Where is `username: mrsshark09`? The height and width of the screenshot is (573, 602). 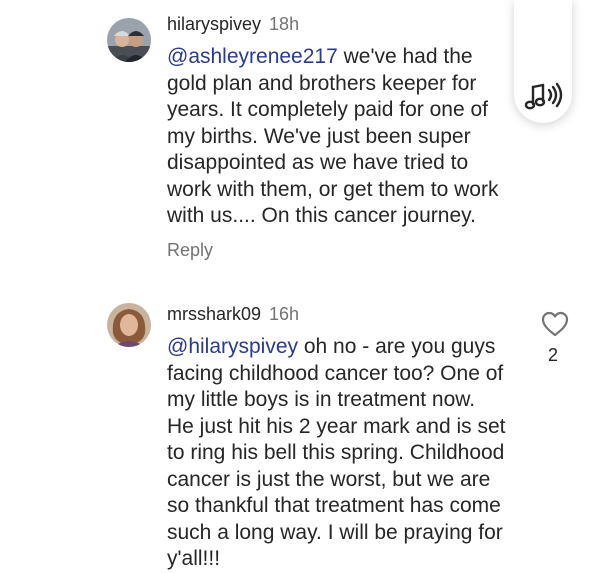
username: mrsshark09 is located at coordinates (214, 314).